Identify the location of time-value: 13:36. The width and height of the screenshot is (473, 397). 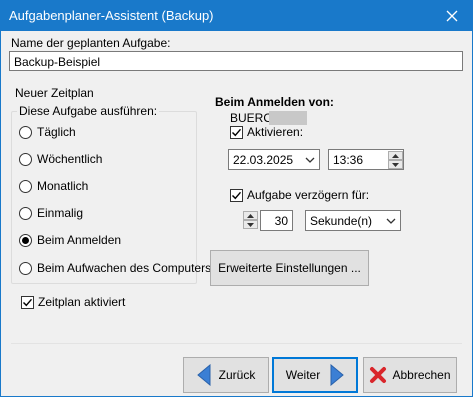
(348, 160).